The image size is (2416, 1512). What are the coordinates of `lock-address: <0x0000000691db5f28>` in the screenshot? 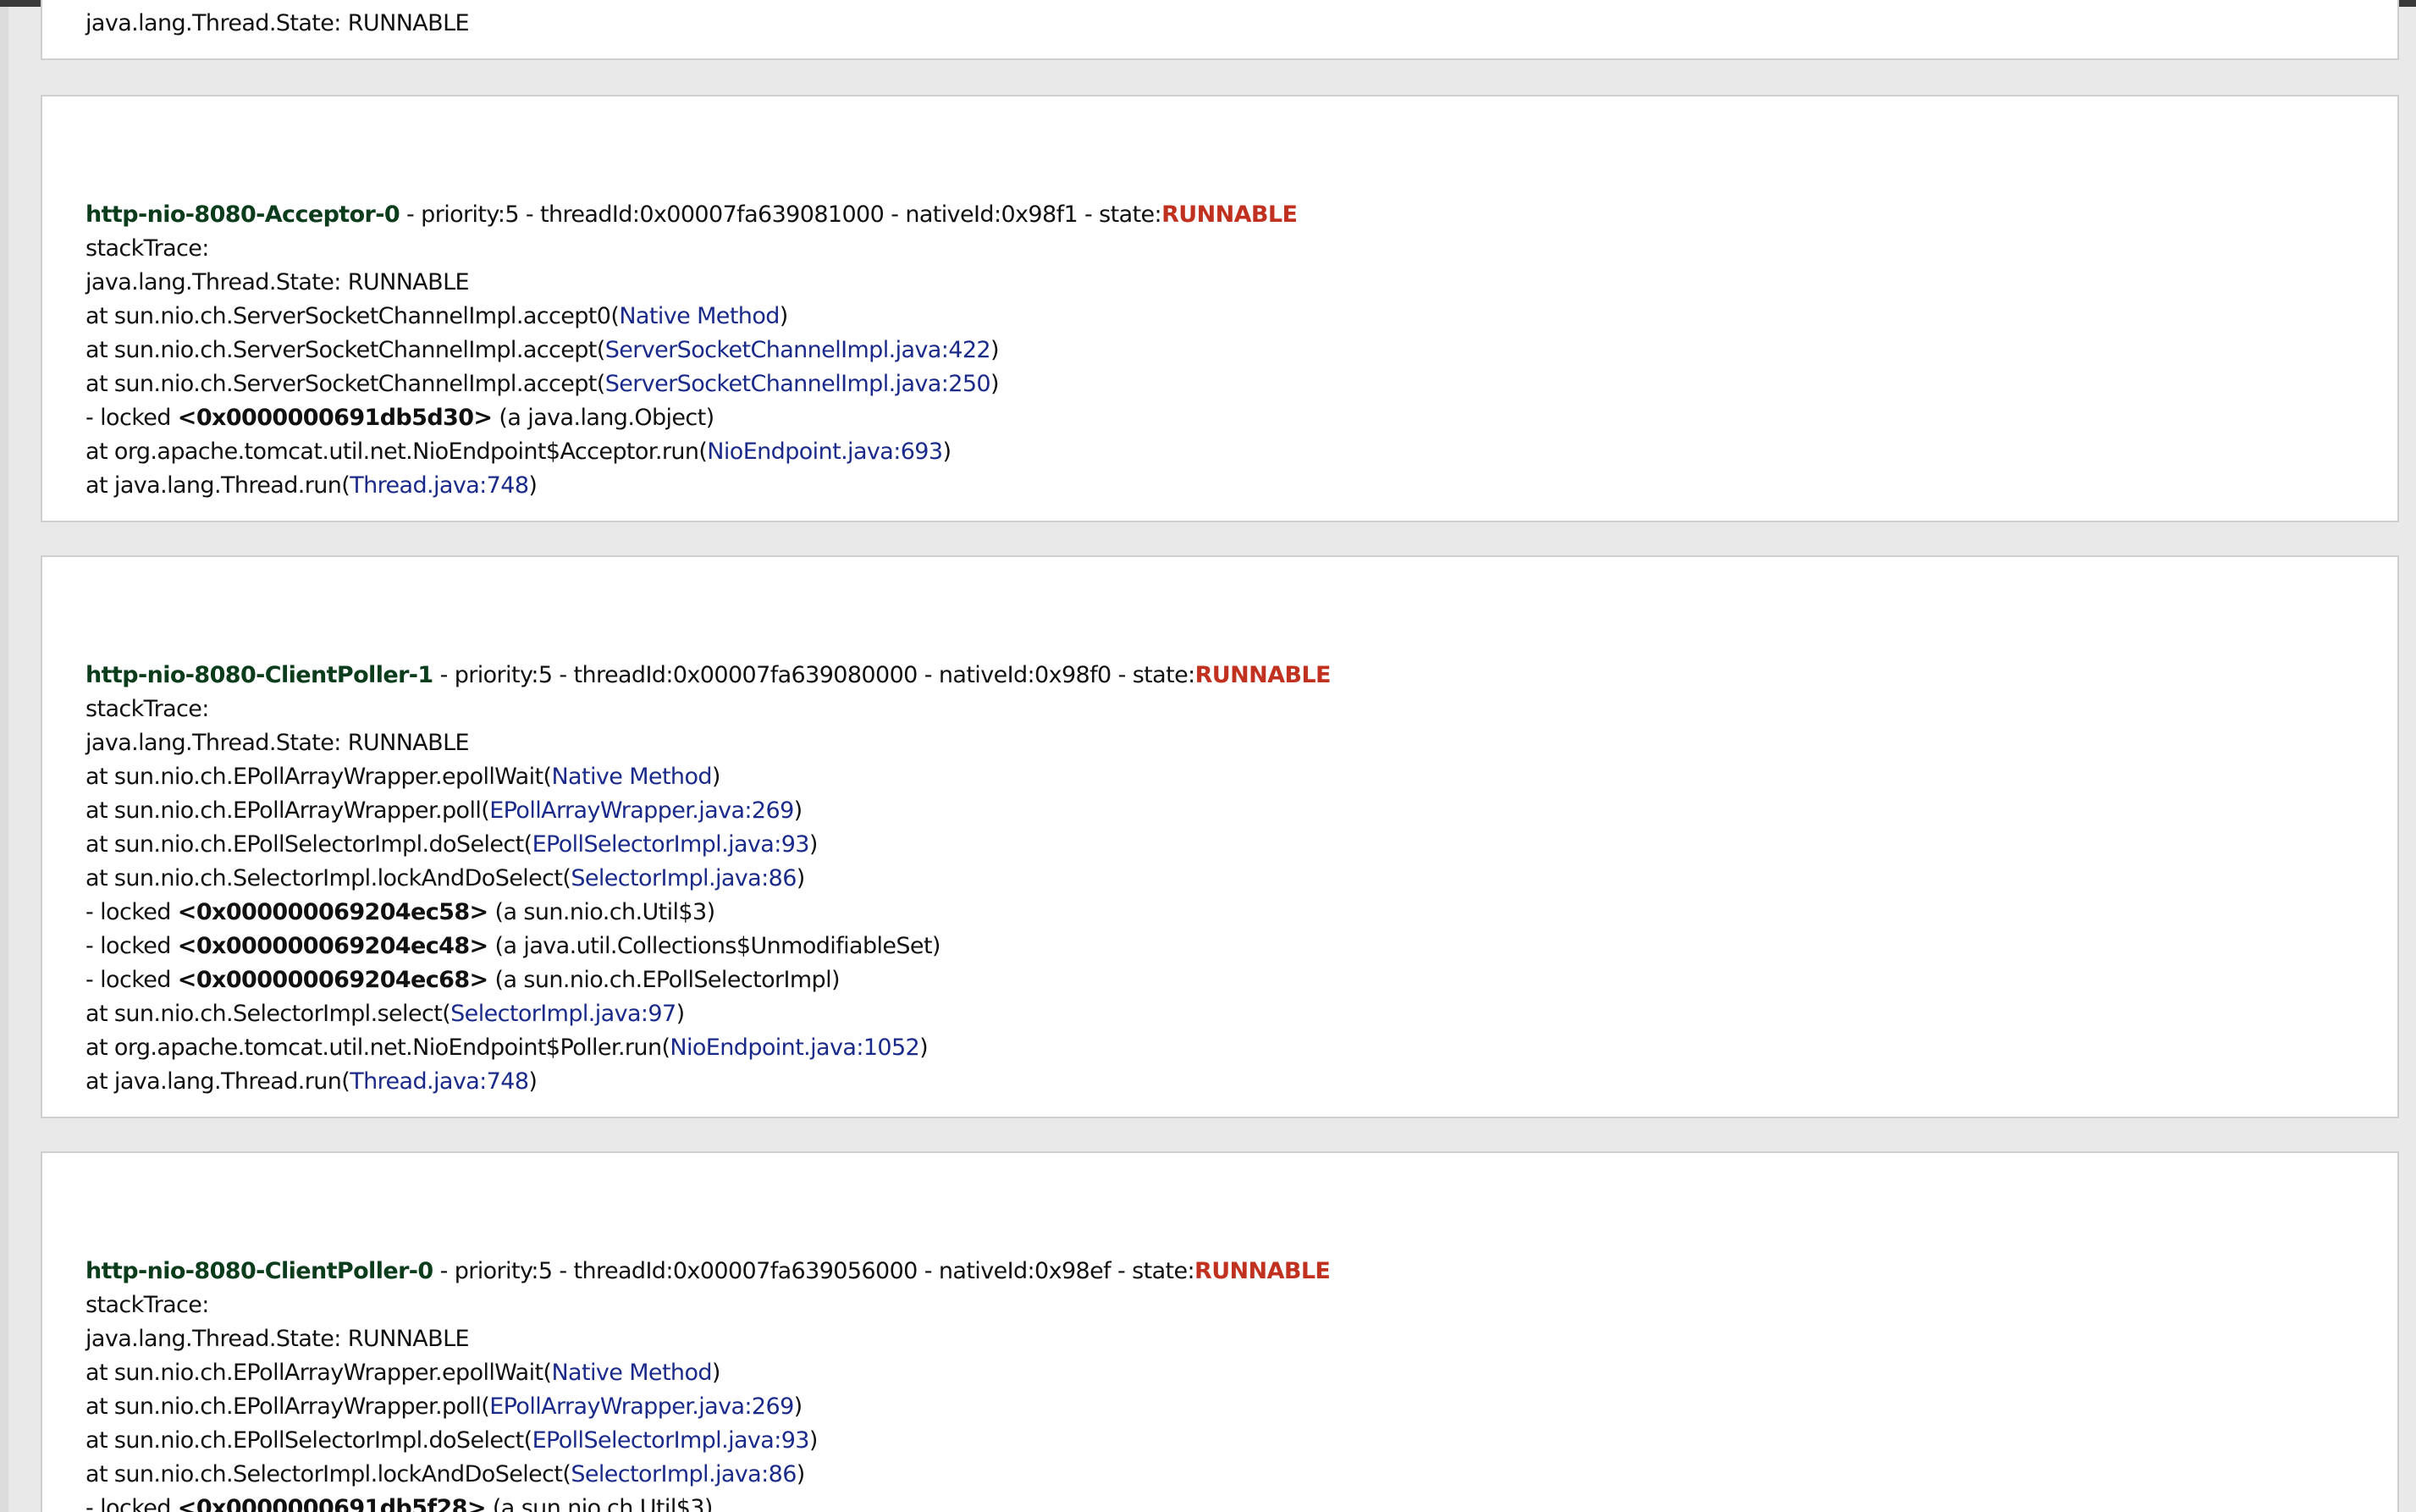 It's located at (332, 1503).